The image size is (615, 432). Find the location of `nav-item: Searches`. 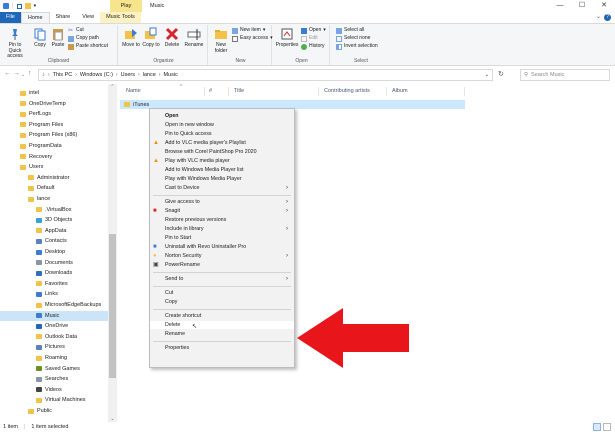

nav-item: Searches is located at coordinates (54, 379).